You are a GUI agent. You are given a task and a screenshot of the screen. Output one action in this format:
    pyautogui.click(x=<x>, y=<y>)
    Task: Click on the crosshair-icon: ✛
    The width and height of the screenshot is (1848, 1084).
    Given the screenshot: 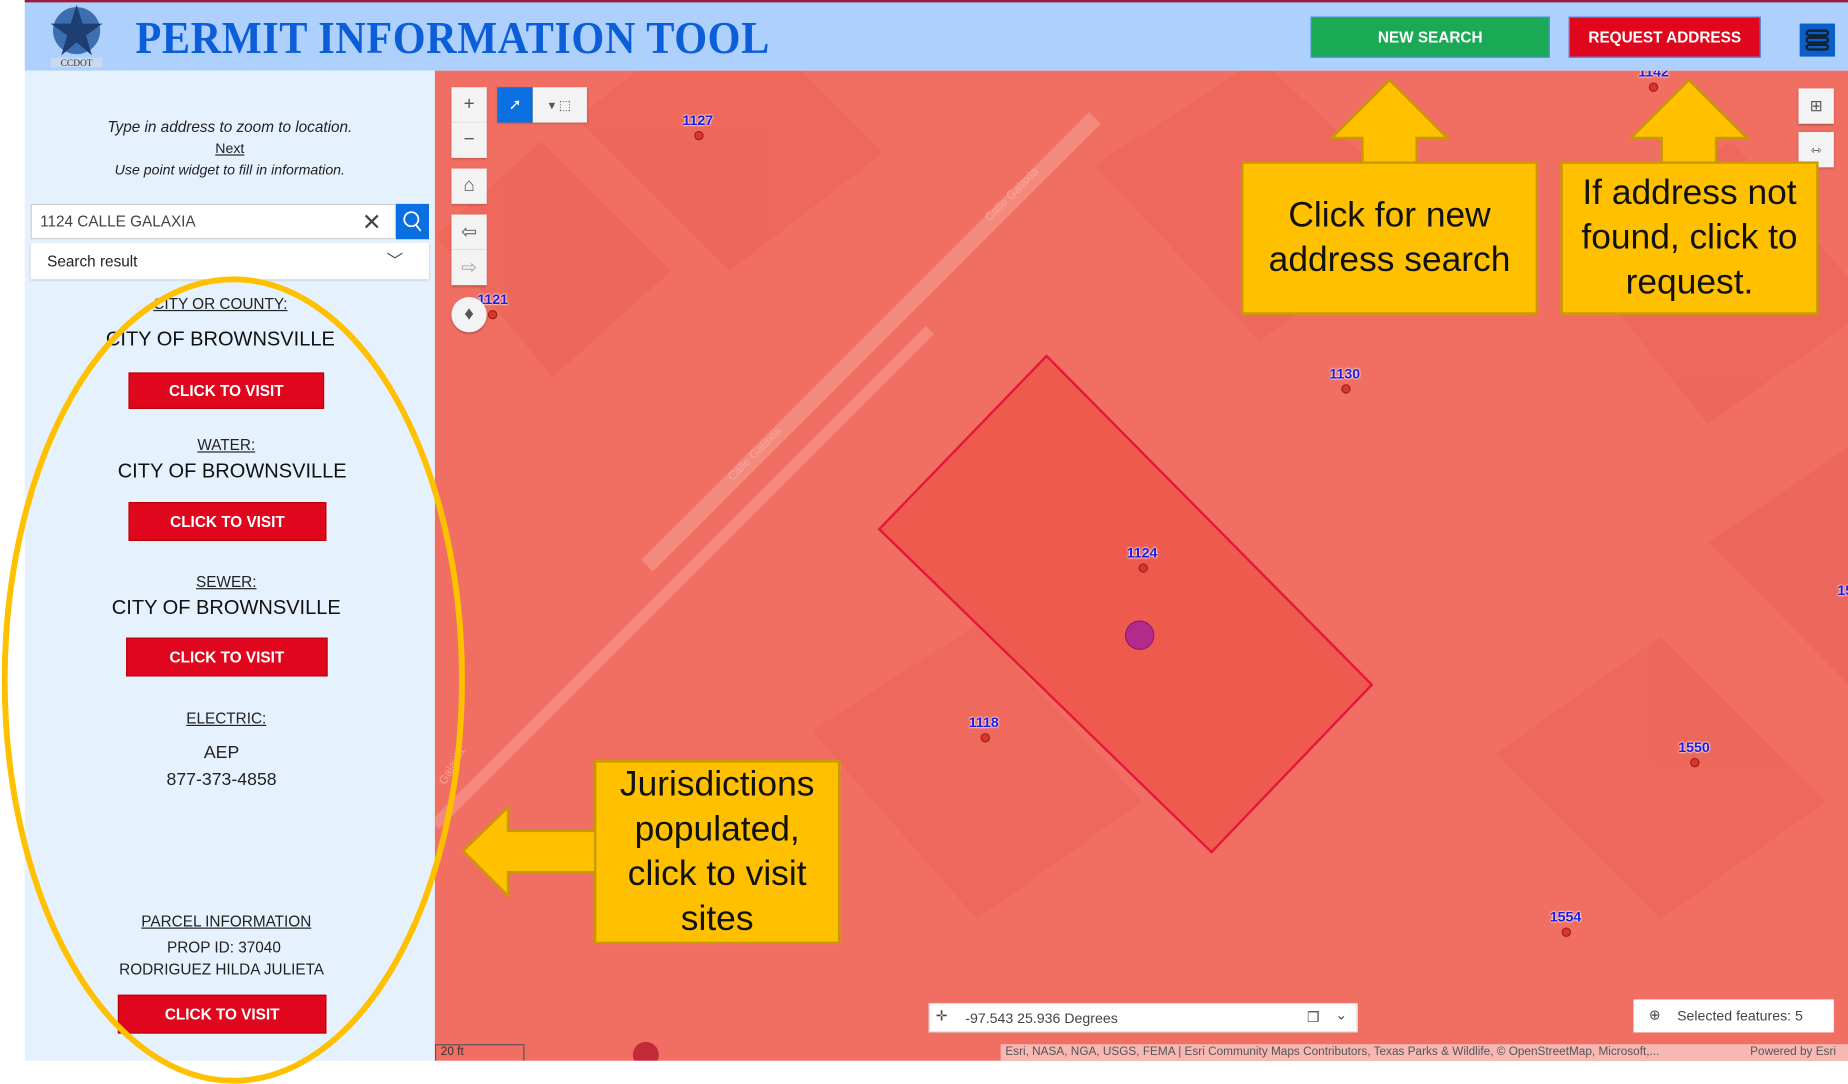 What is the action you would take?
    pyautogui.click(x=941, y=1016)
    